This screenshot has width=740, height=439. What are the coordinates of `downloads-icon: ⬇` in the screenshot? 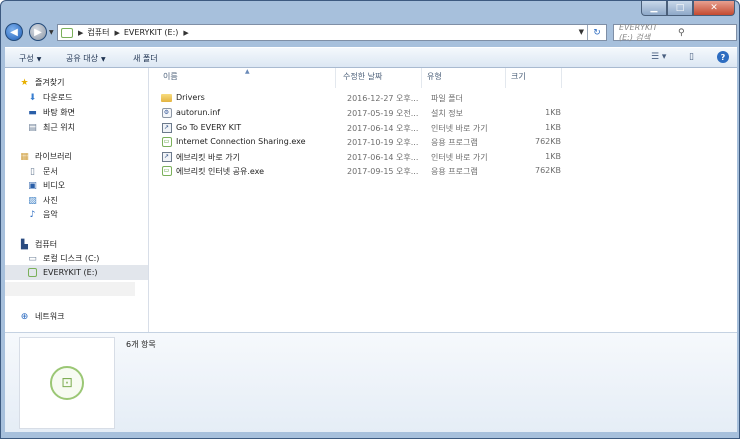 It's located at (32, 97).